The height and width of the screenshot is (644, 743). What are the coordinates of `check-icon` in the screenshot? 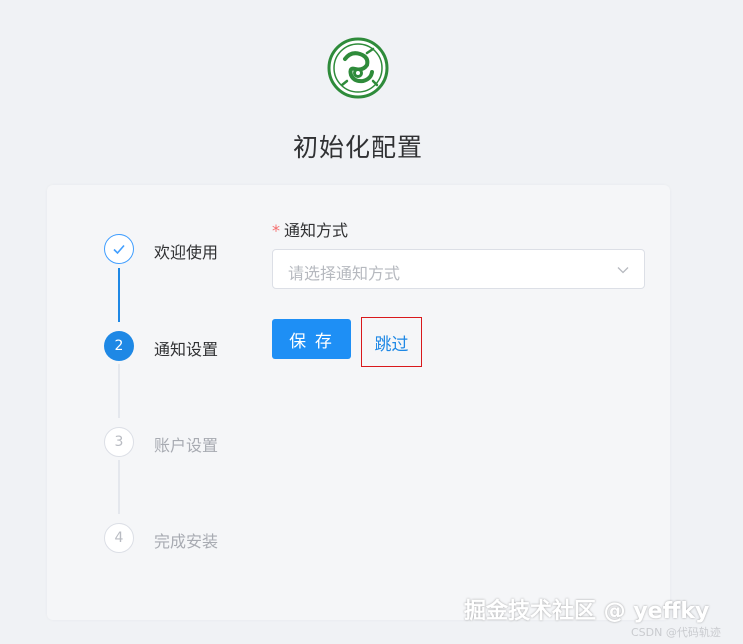 It's located at (119, 249).